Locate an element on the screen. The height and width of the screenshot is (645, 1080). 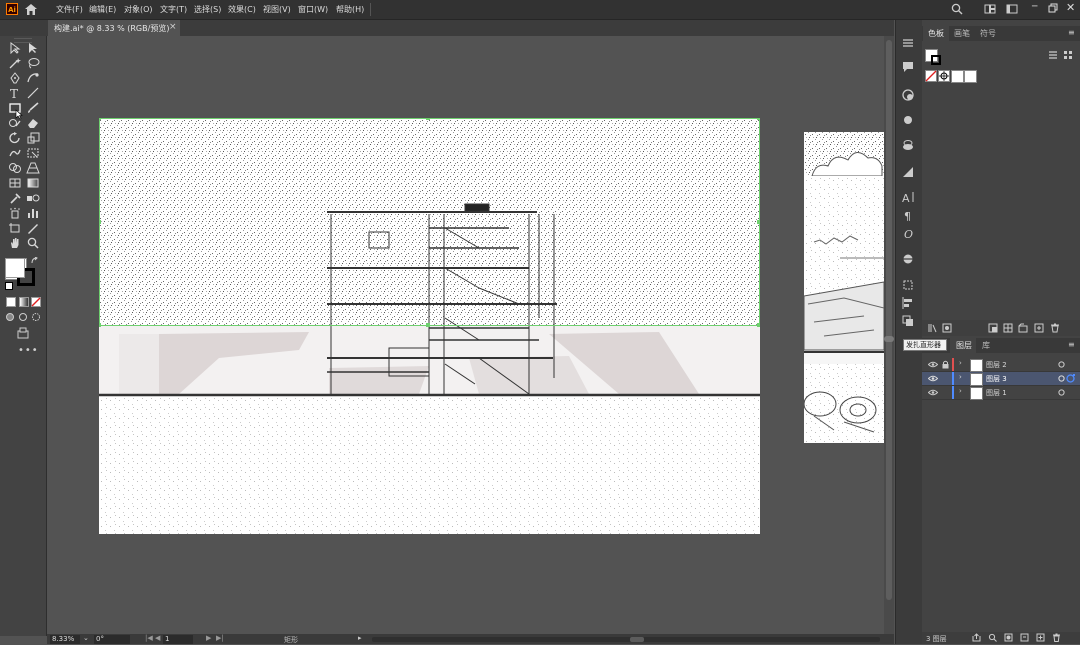
fill-color-front is located at coordinates (15, 268).